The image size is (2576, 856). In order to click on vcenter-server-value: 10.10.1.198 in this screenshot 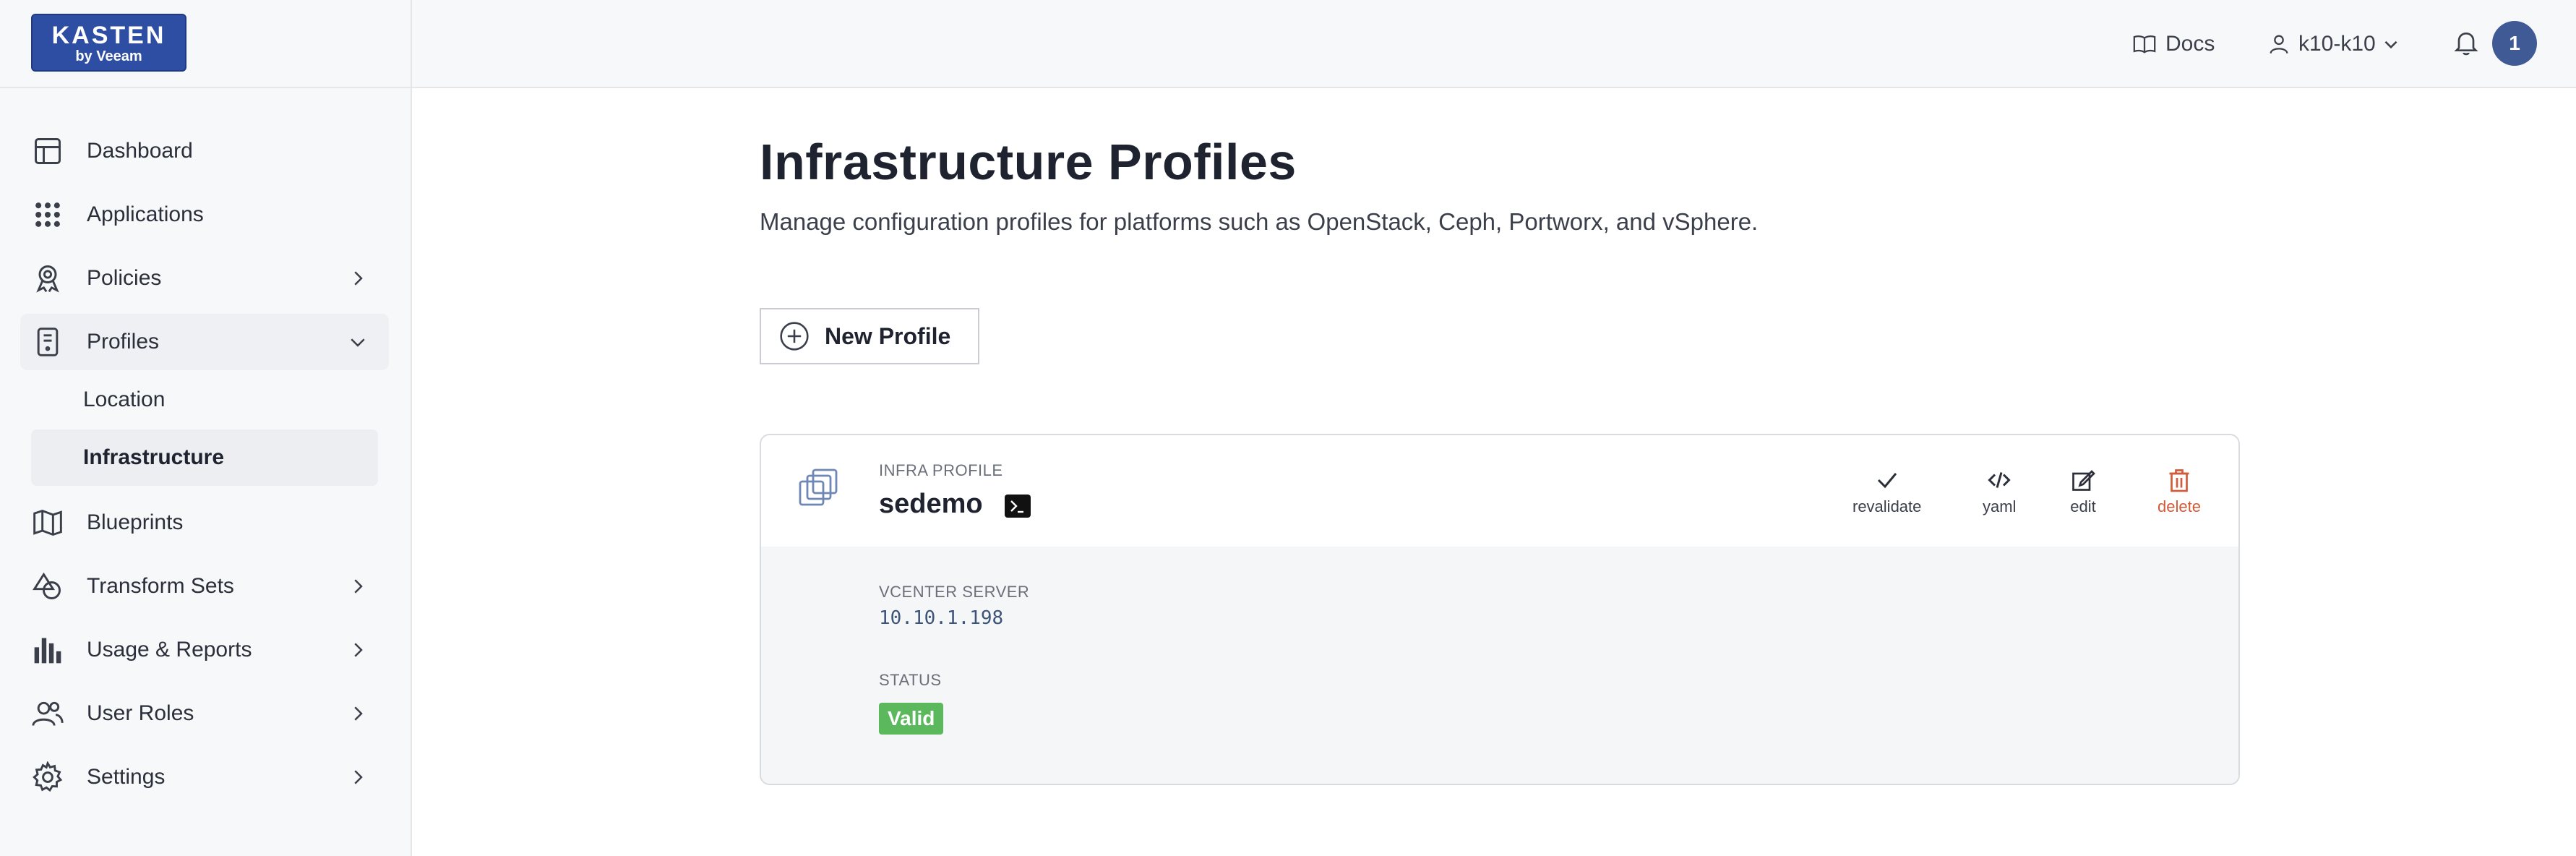, I will do `click(942, 618)`.